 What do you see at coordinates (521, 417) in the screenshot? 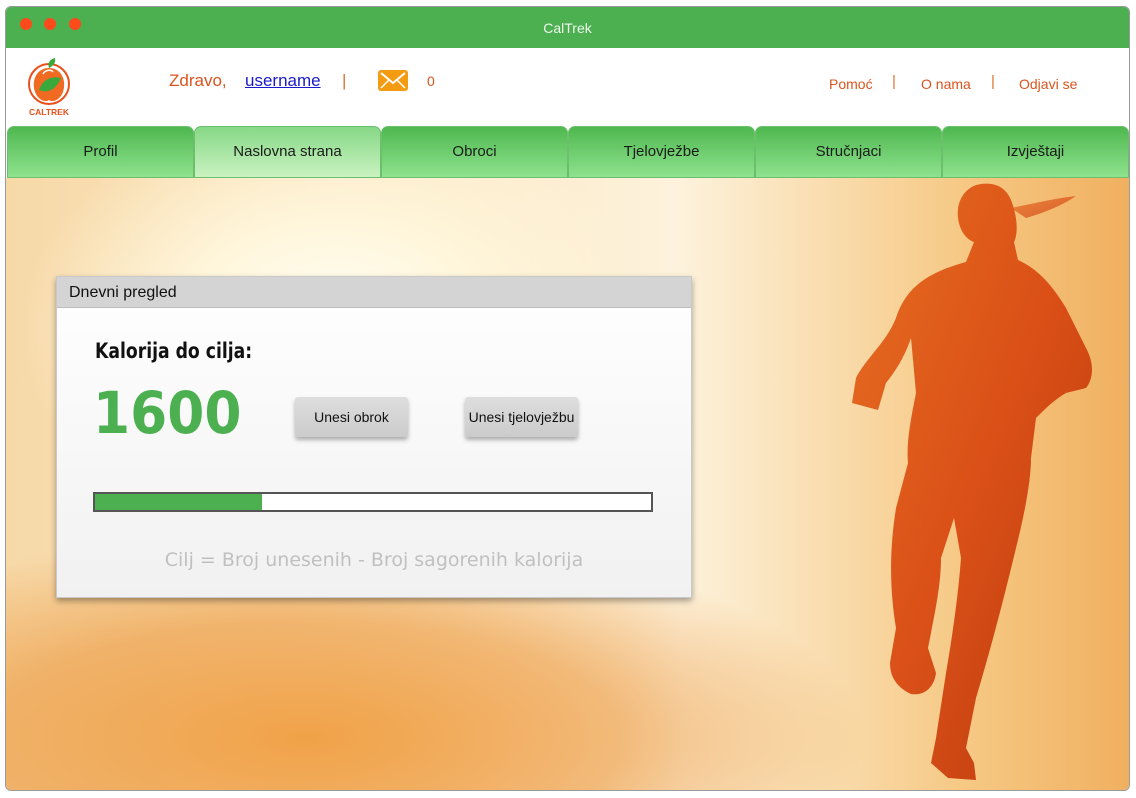
I see `add-exercise-button: Unesi tjelovježbu` at bounding box center [521, 417].